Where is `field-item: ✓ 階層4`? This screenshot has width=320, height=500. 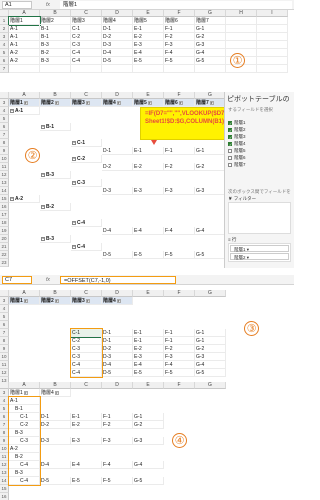 field-item: ✓ 階層4 is located at coordinates (259, 143).